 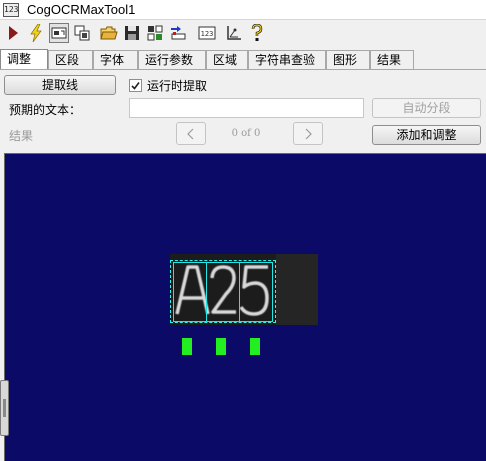 What do you see at coordinates (227, 59) in the screenshot?
I see `tab-region: 区域` at bounding box center [227, 59].